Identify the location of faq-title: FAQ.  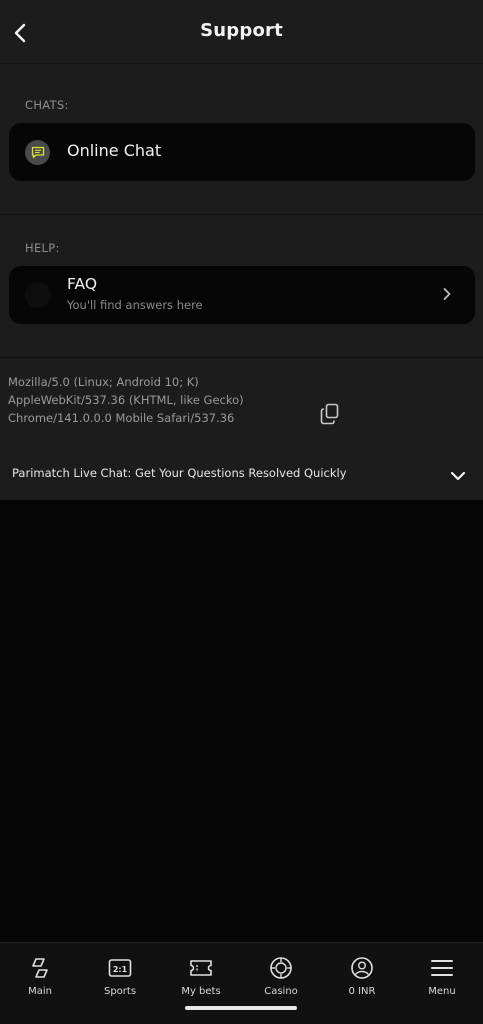
(82, 284).